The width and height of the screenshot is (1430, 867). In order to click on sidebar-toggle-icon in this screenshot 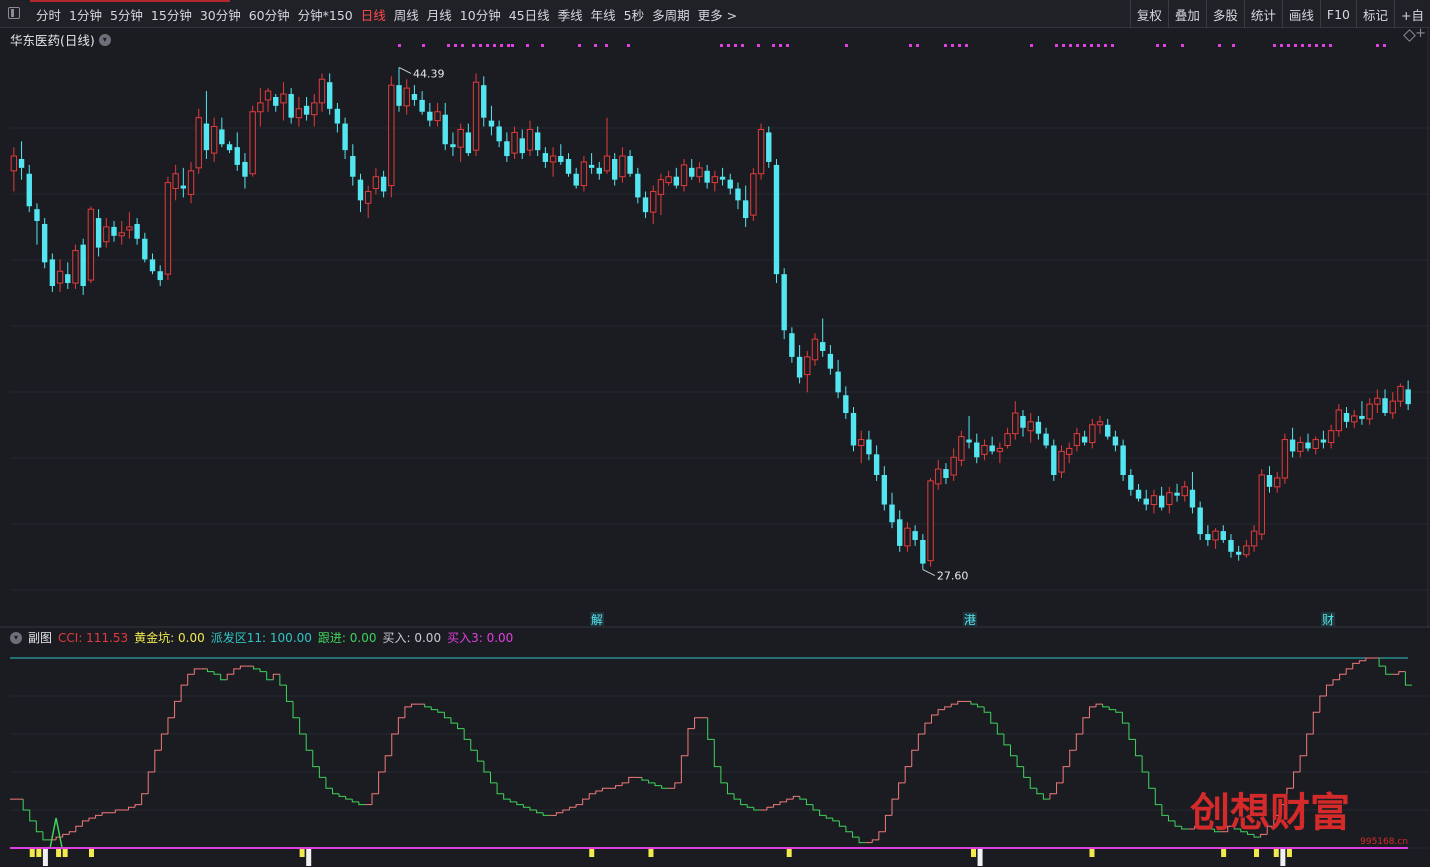, I will do `click(14, 13)`.